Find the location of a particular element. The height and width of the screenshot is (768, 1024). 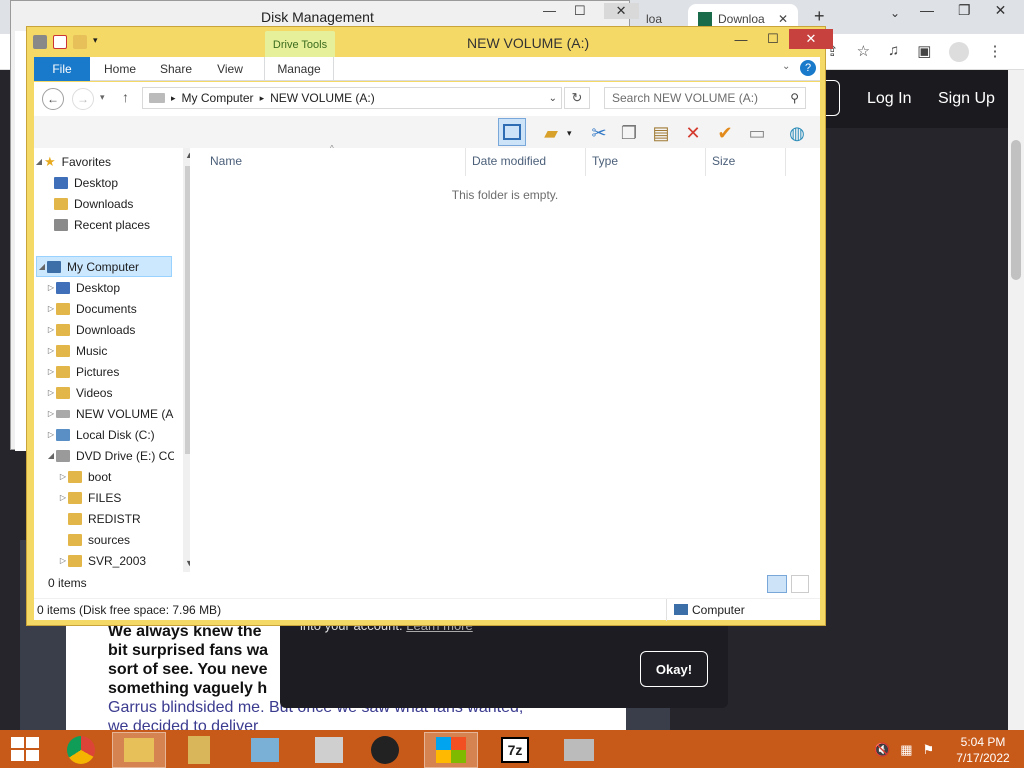

volume-muted-icon: 🔇 is located at coordinates (882, 750).